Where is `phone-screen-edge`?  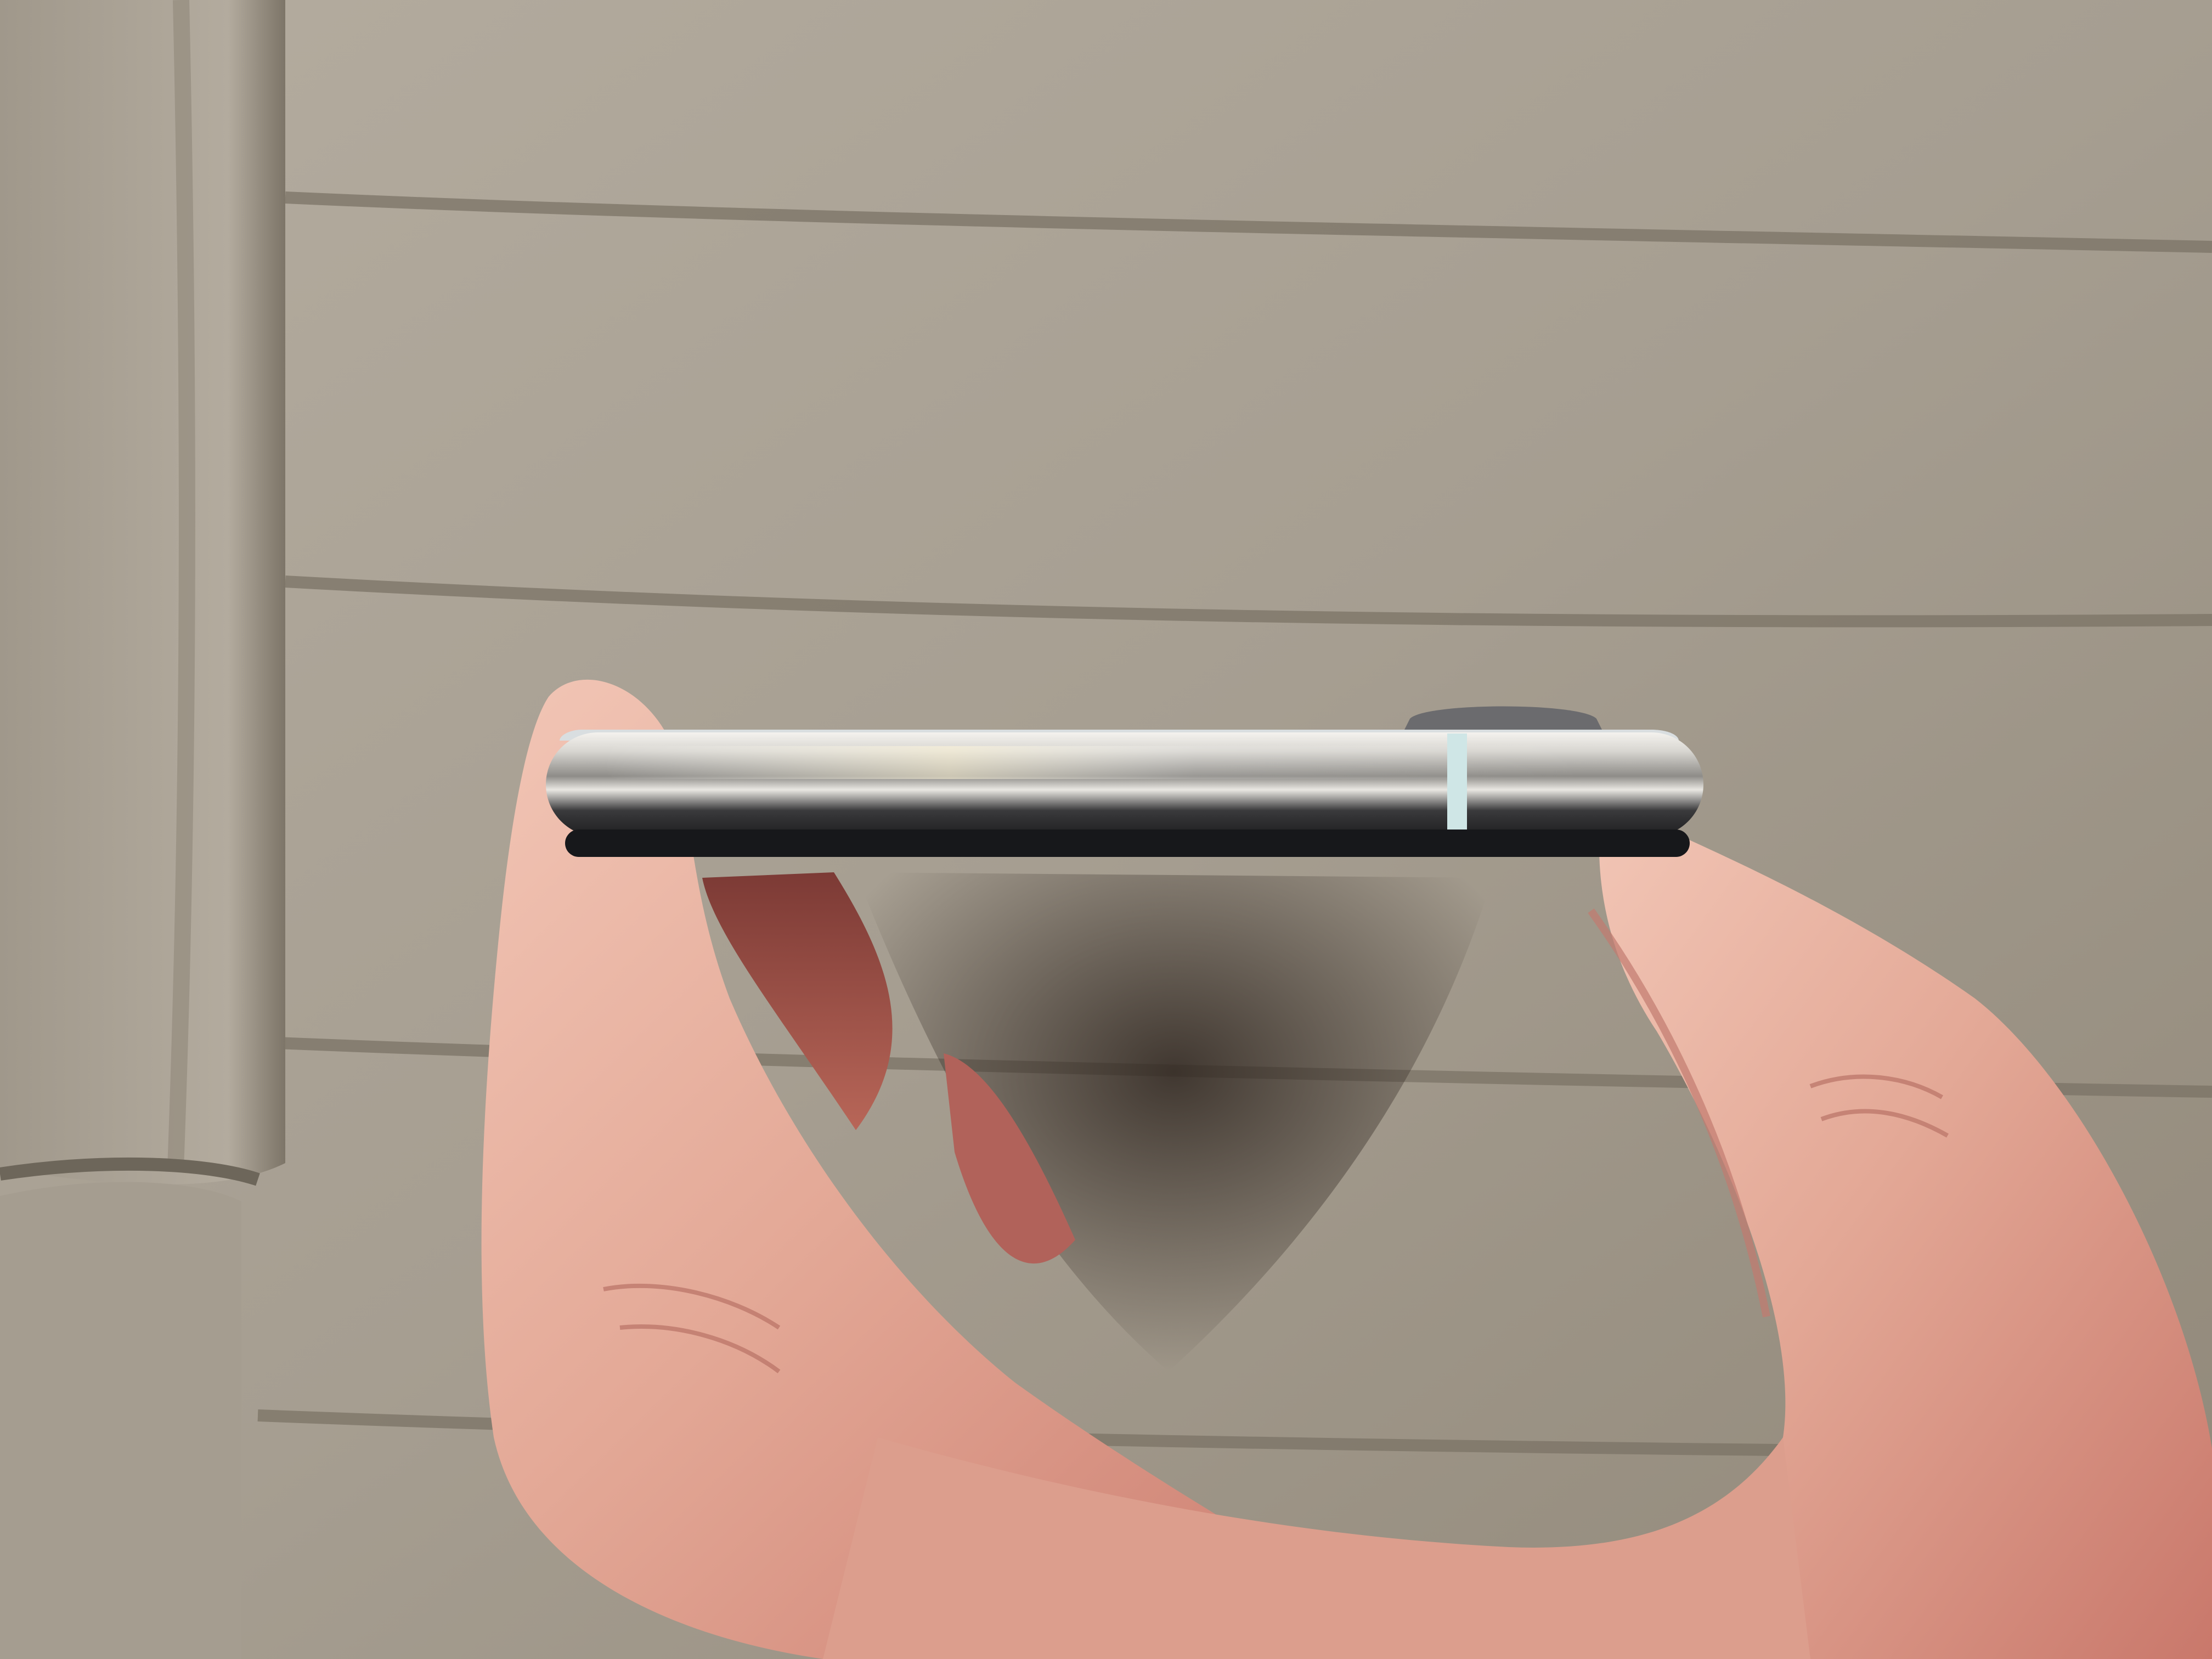 phone-screen-edge is located at coordinates (1128, 844).